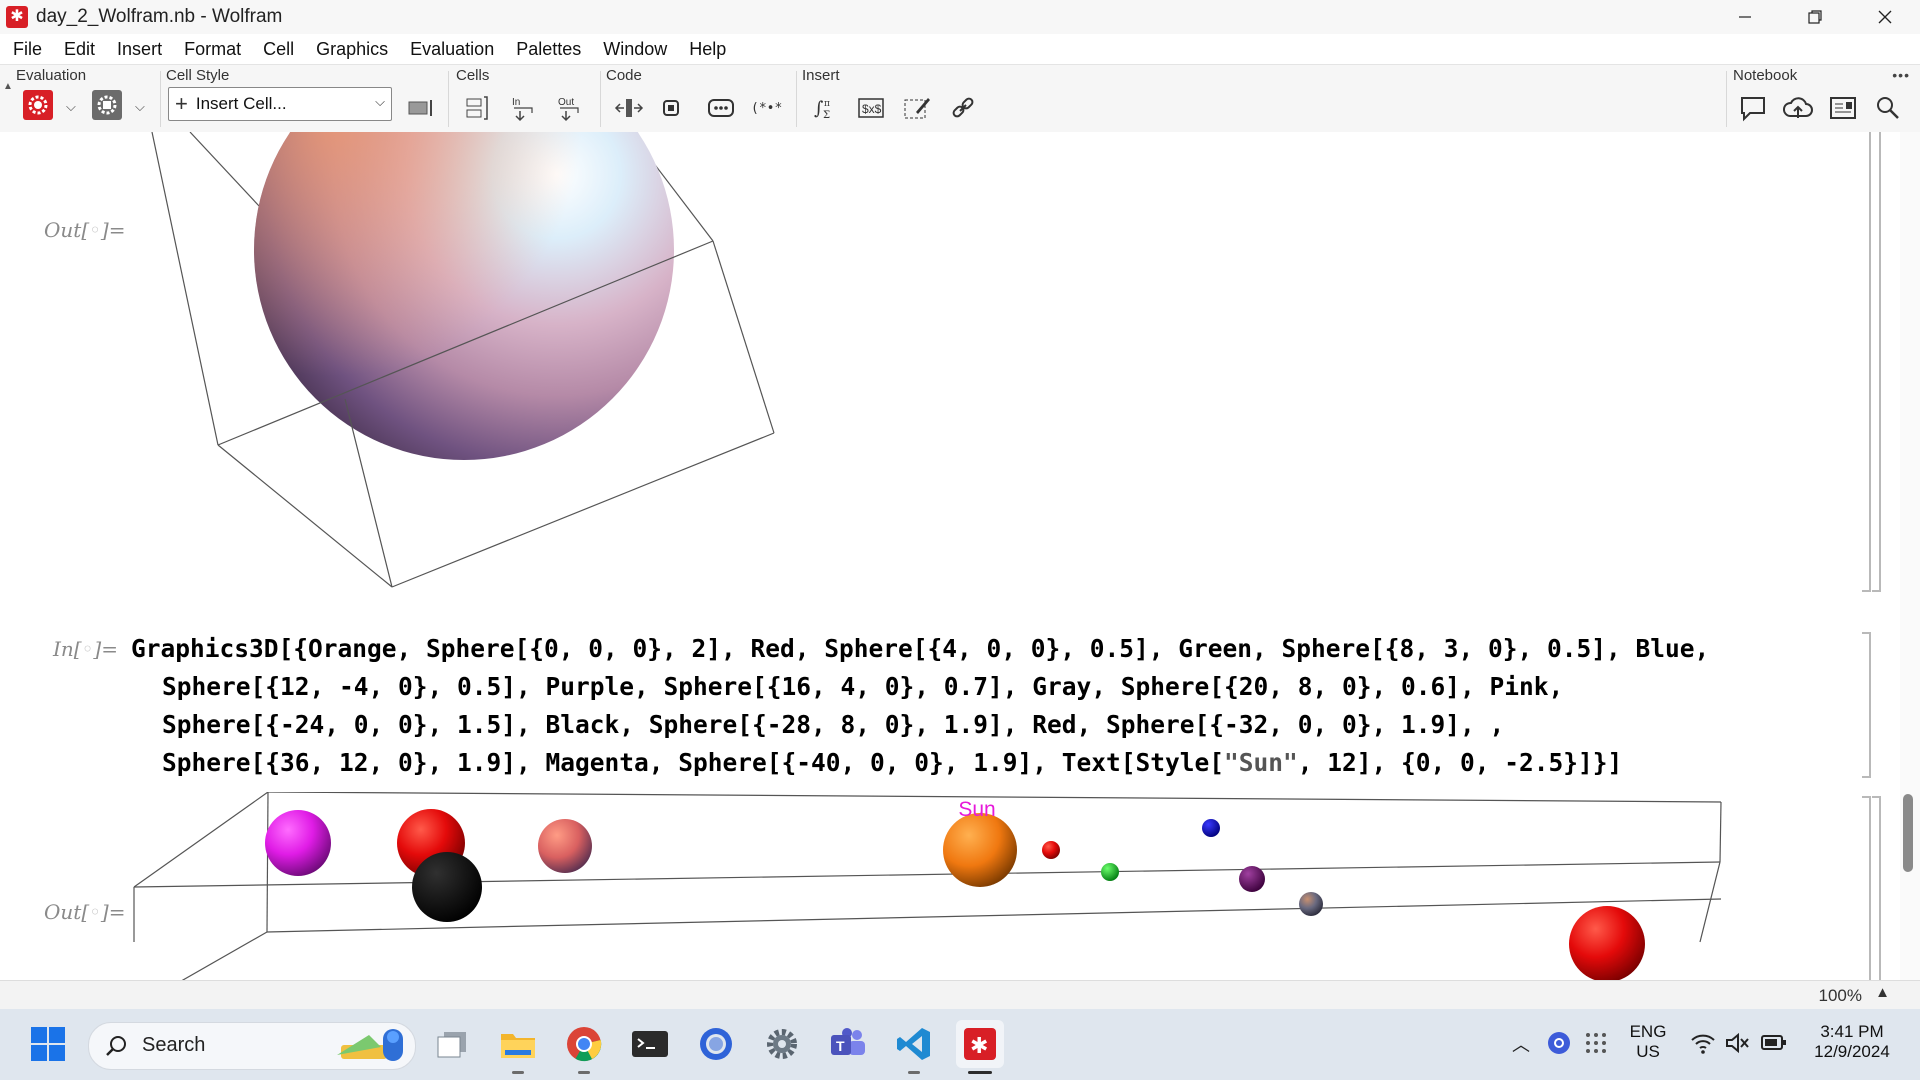 The height and width of the screenshot is (1080, 1920). Describe the element at coordinates (518, 1072) in the screenshot. I see `running-indicator` at that location.